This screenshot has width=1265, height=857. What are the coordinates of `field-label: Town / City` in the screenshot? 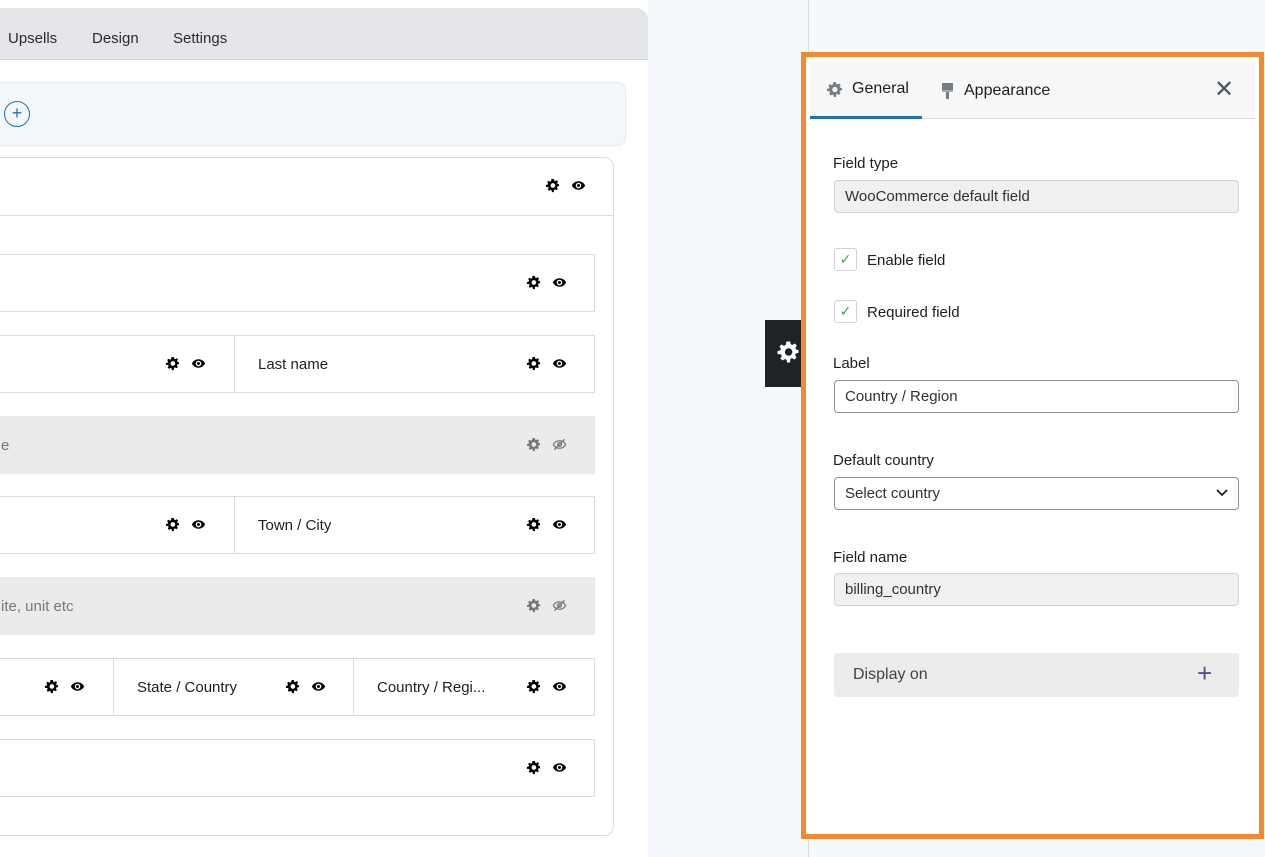 It's located at (295, 525).